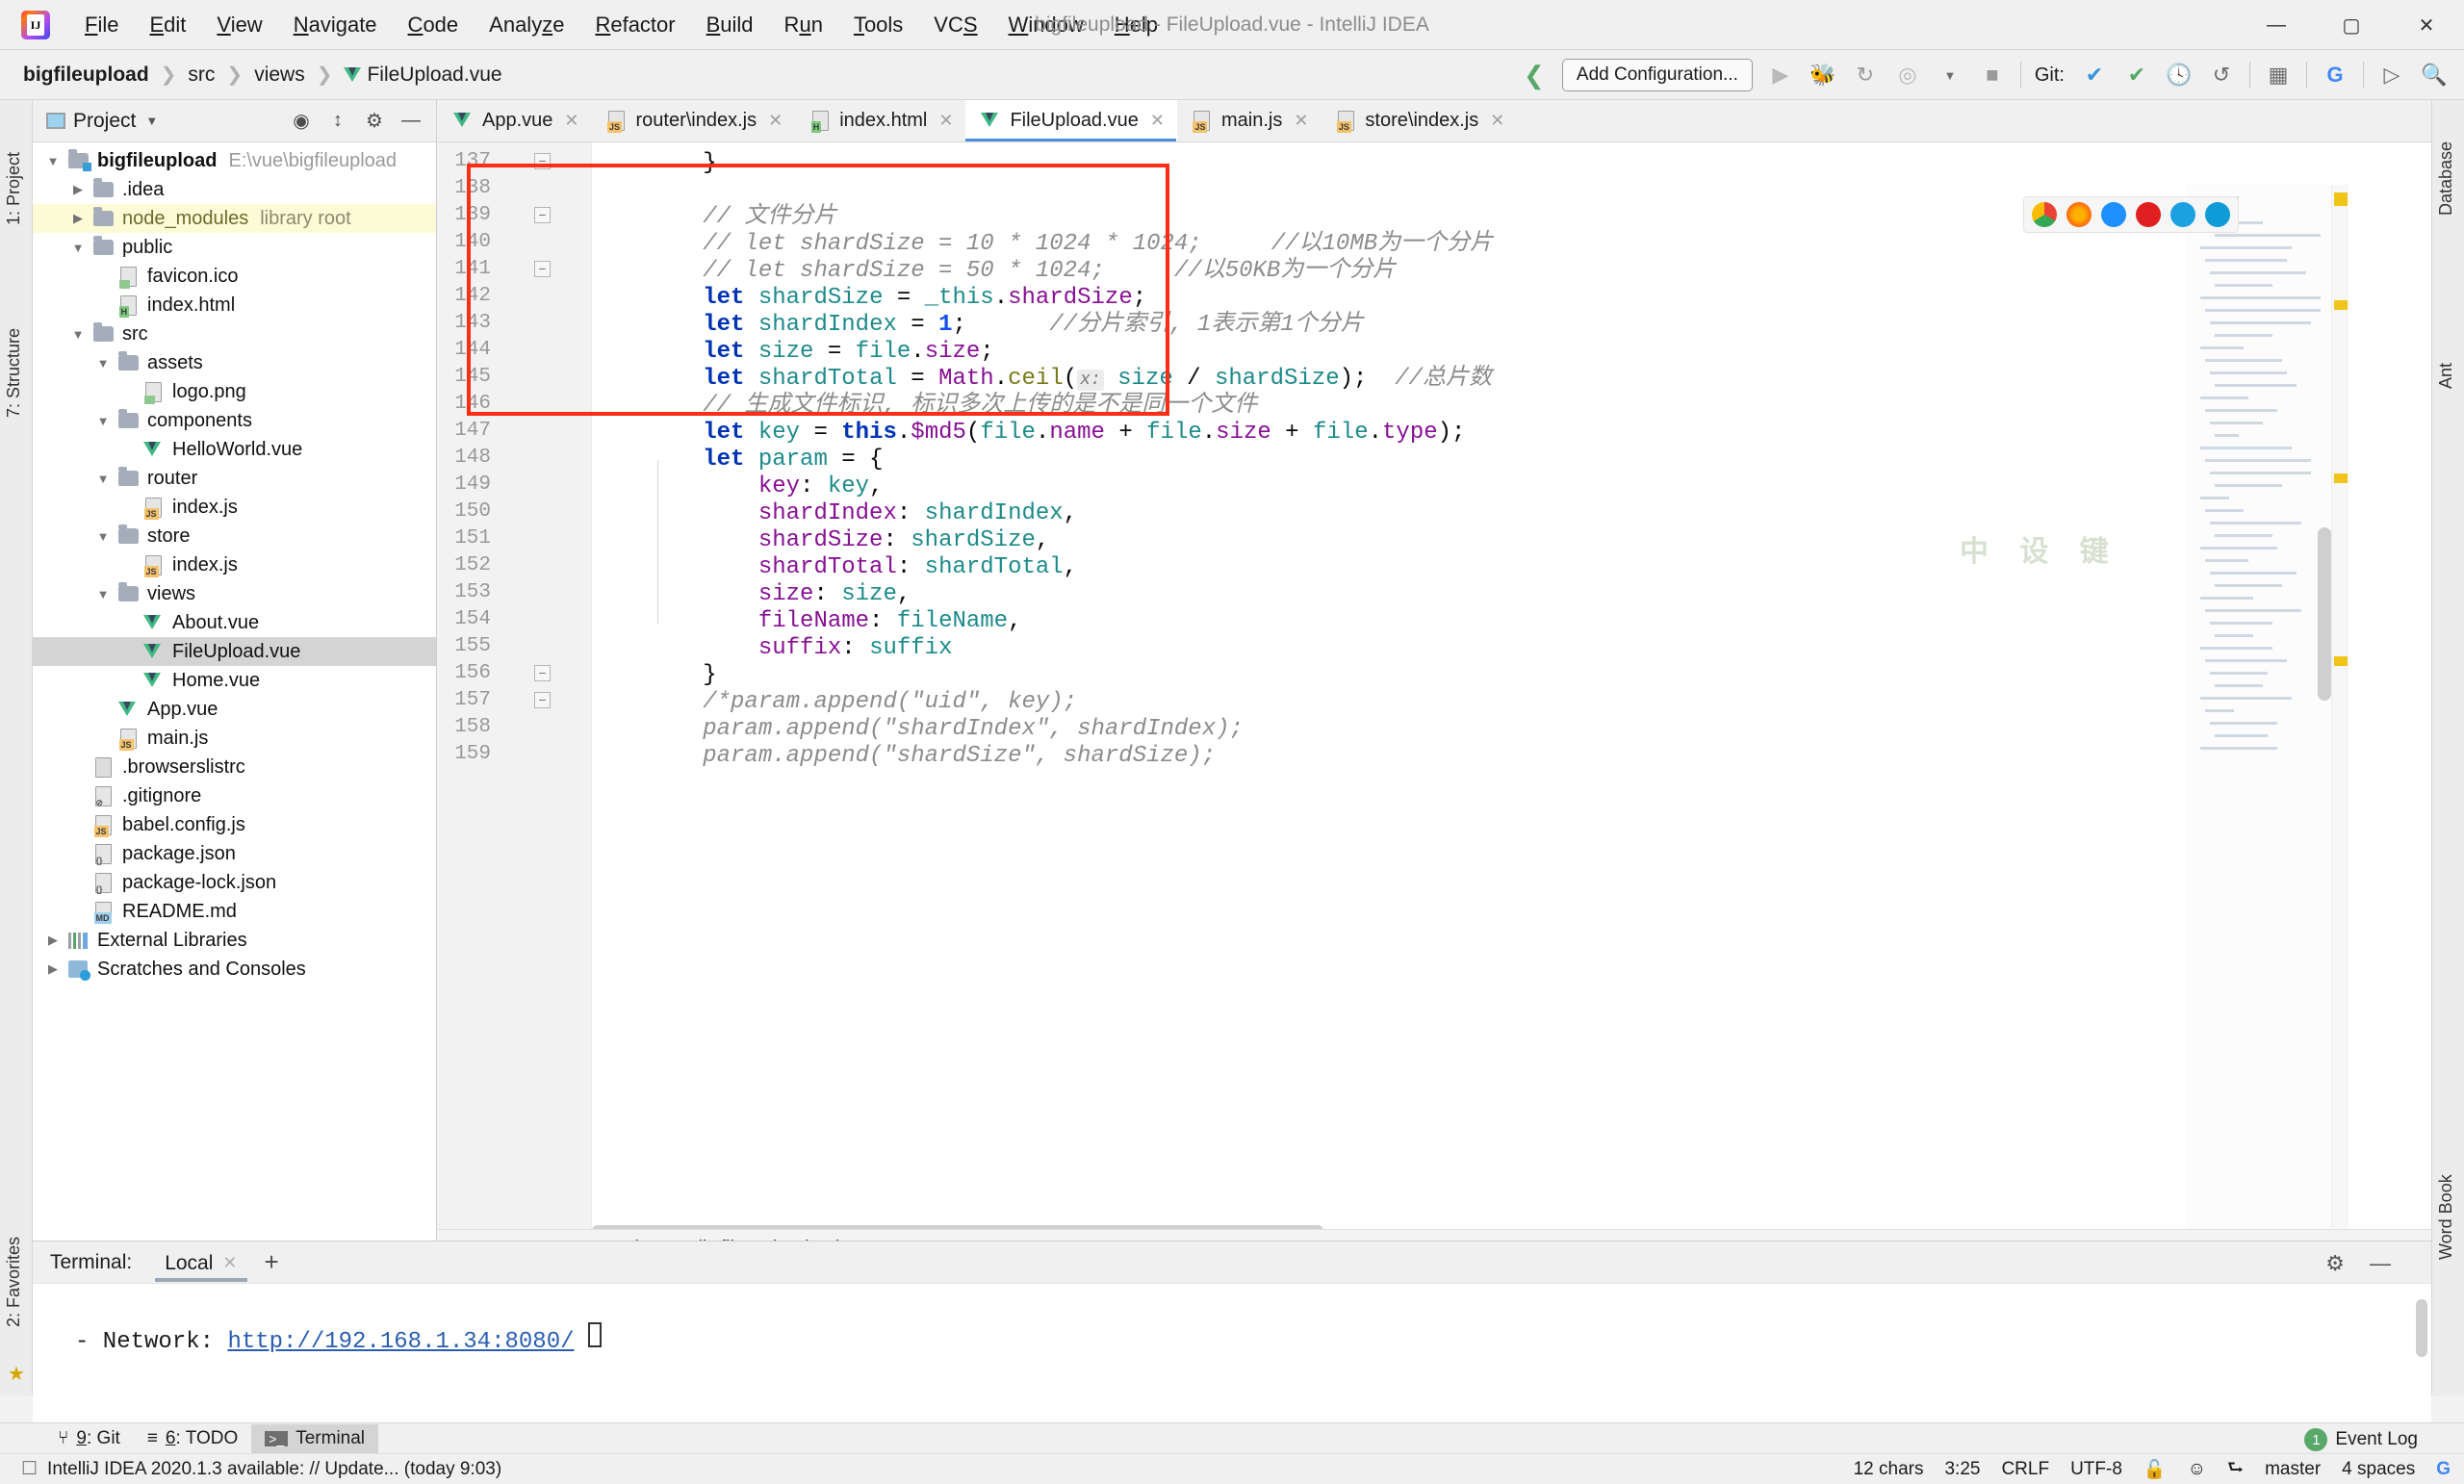 Image resolution: width=2464 pixels, height=1484 pixels. What do you see at coordinates (878, 25) in the screenshot?
I see `menu-item-tools: Tools` at bounding box center [878, 25].